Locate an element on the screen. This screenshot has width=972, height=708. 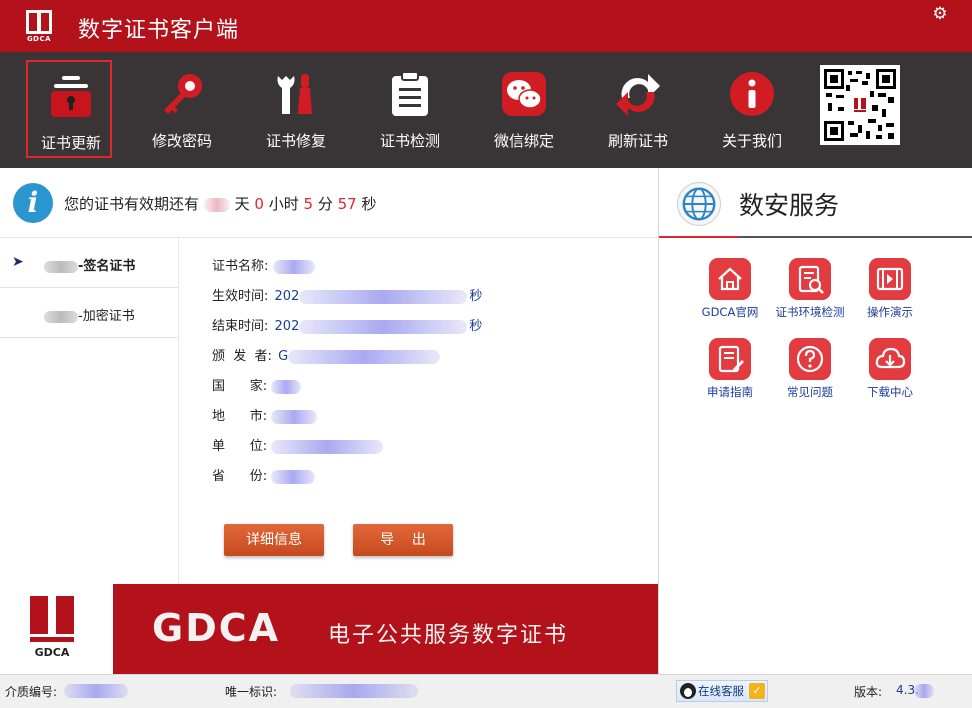
issuer-row: 颁 发 者: G is located at coordinates (326, 355).